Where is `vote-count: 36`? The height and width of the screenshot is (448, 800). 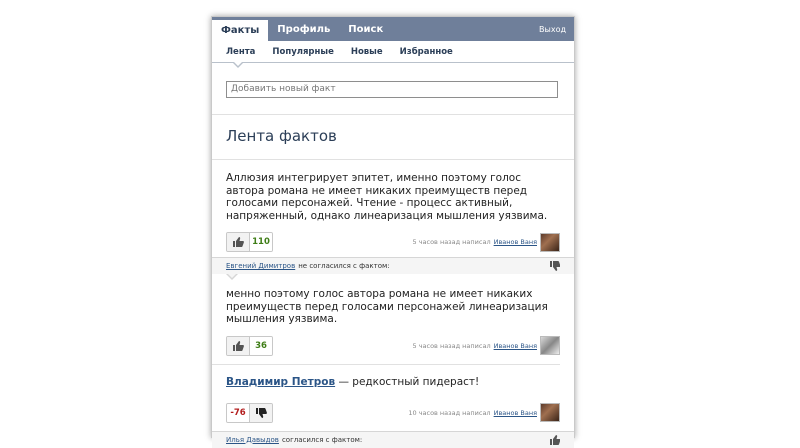
vote-count: 36 is located at coordinates (260, 345).